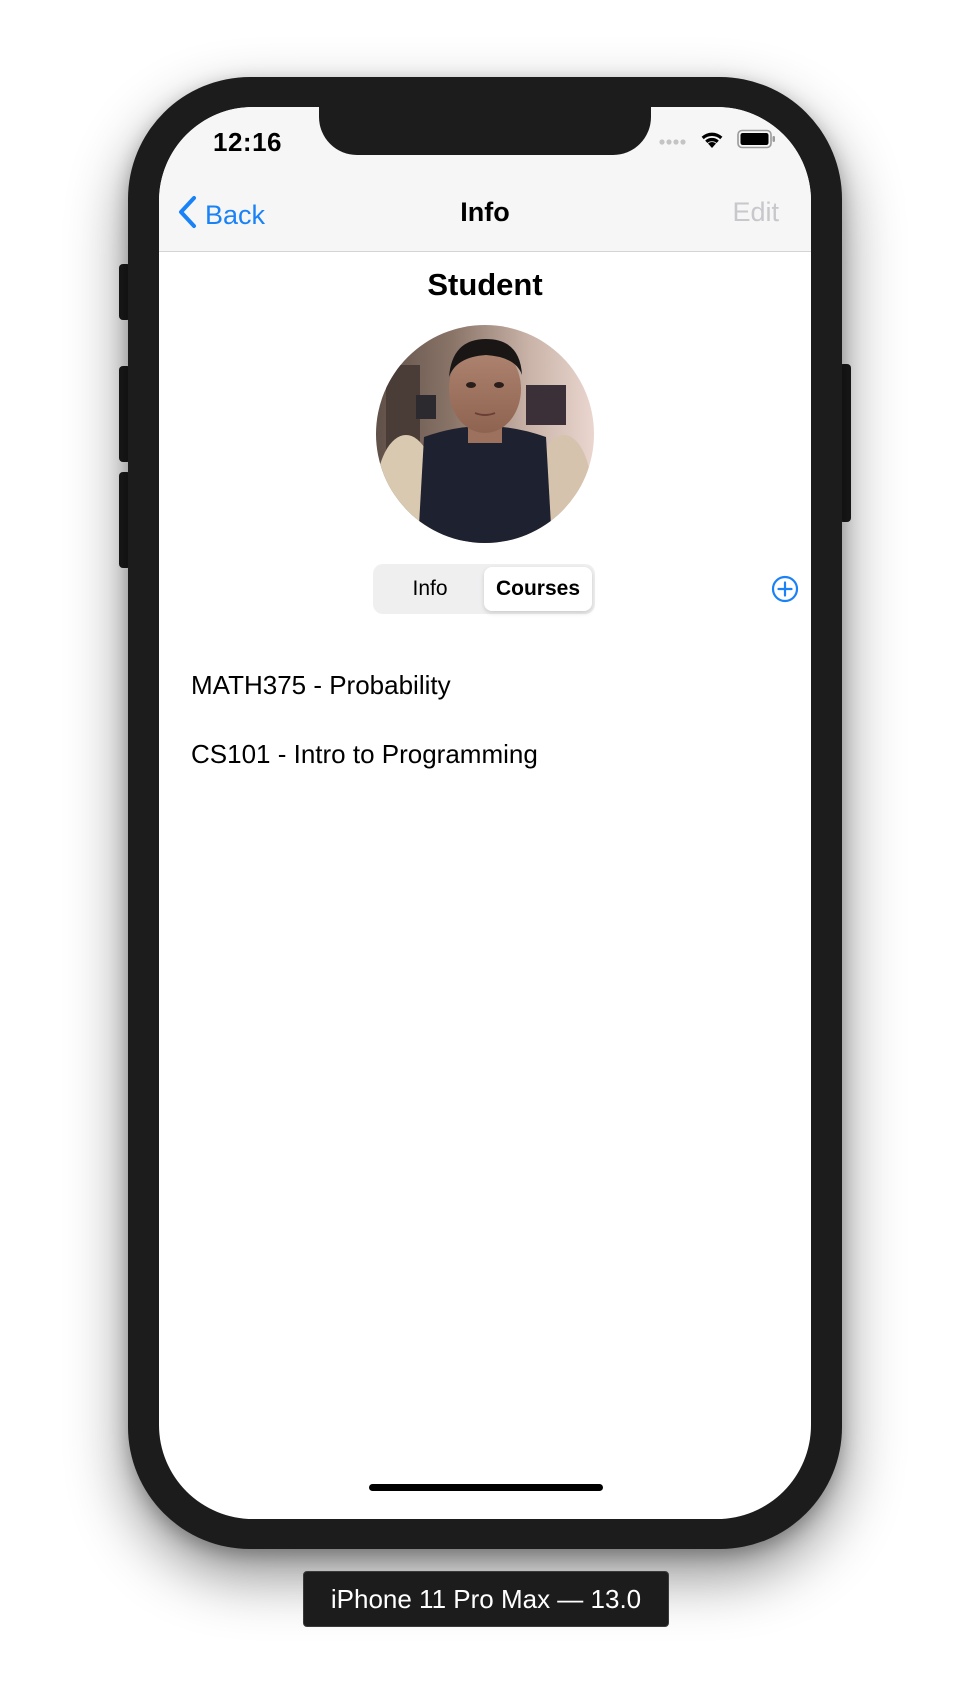  Describe the element at coordinates (757, 141) in the screenshot. I see `battery-icon` at that location.